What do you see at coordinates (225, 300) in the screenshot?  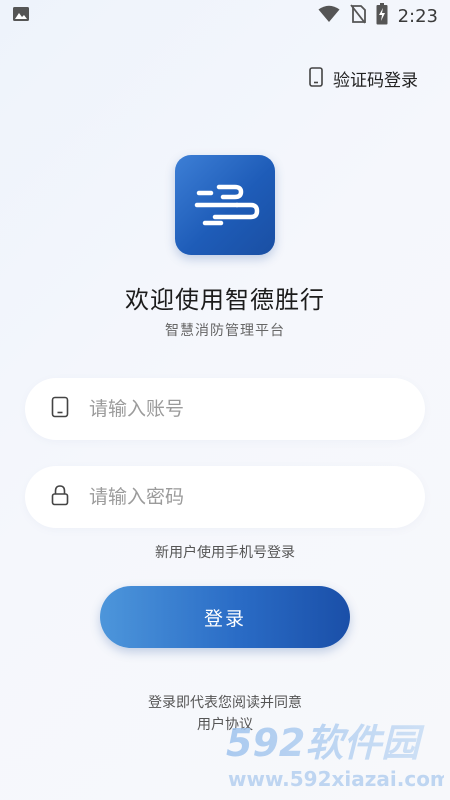 I see `app-title: 欢迎使用智德胜行` at bounding box center [225, 300].